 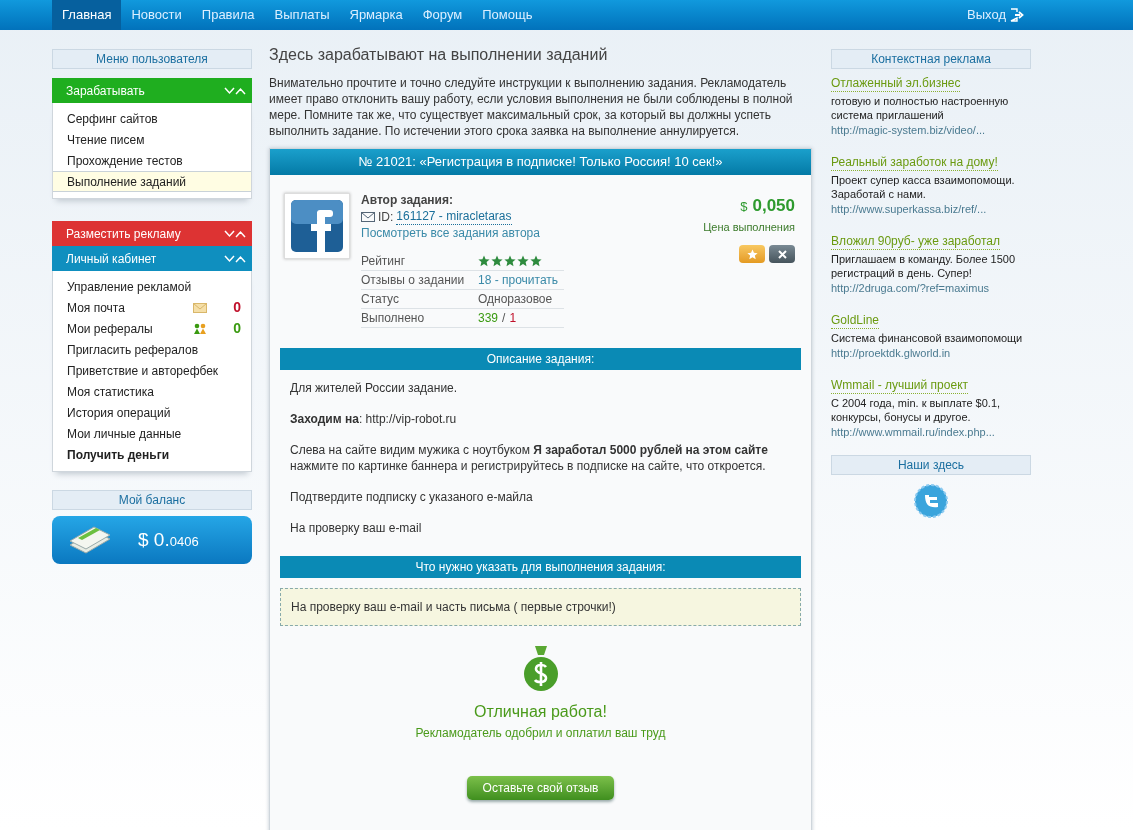 I want to click on id-label: ID:, so click(x=386, y=216).